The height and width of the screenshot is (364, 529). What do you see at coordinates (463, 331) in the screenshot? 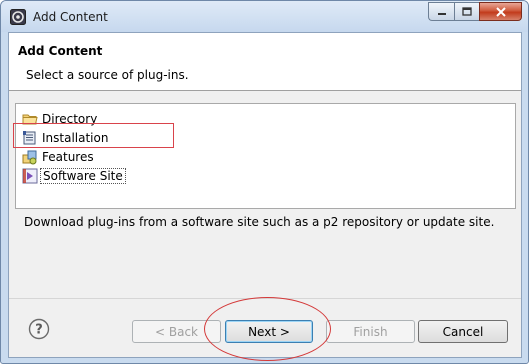
I see `cancel-button: Cancel` at bounding box center [463, 331].